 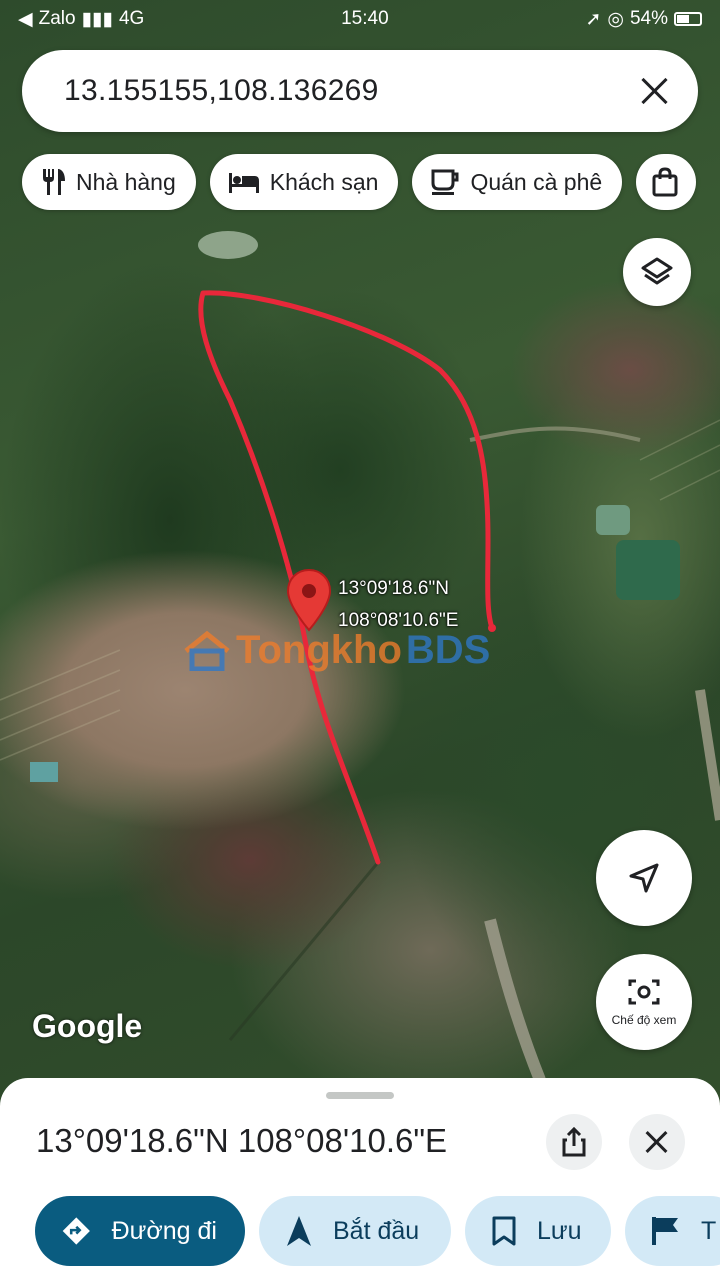 What do you see at coordinates (665, 1231) in the screenshot?
I see `flag-icon` at bounding box center [665, 1231].